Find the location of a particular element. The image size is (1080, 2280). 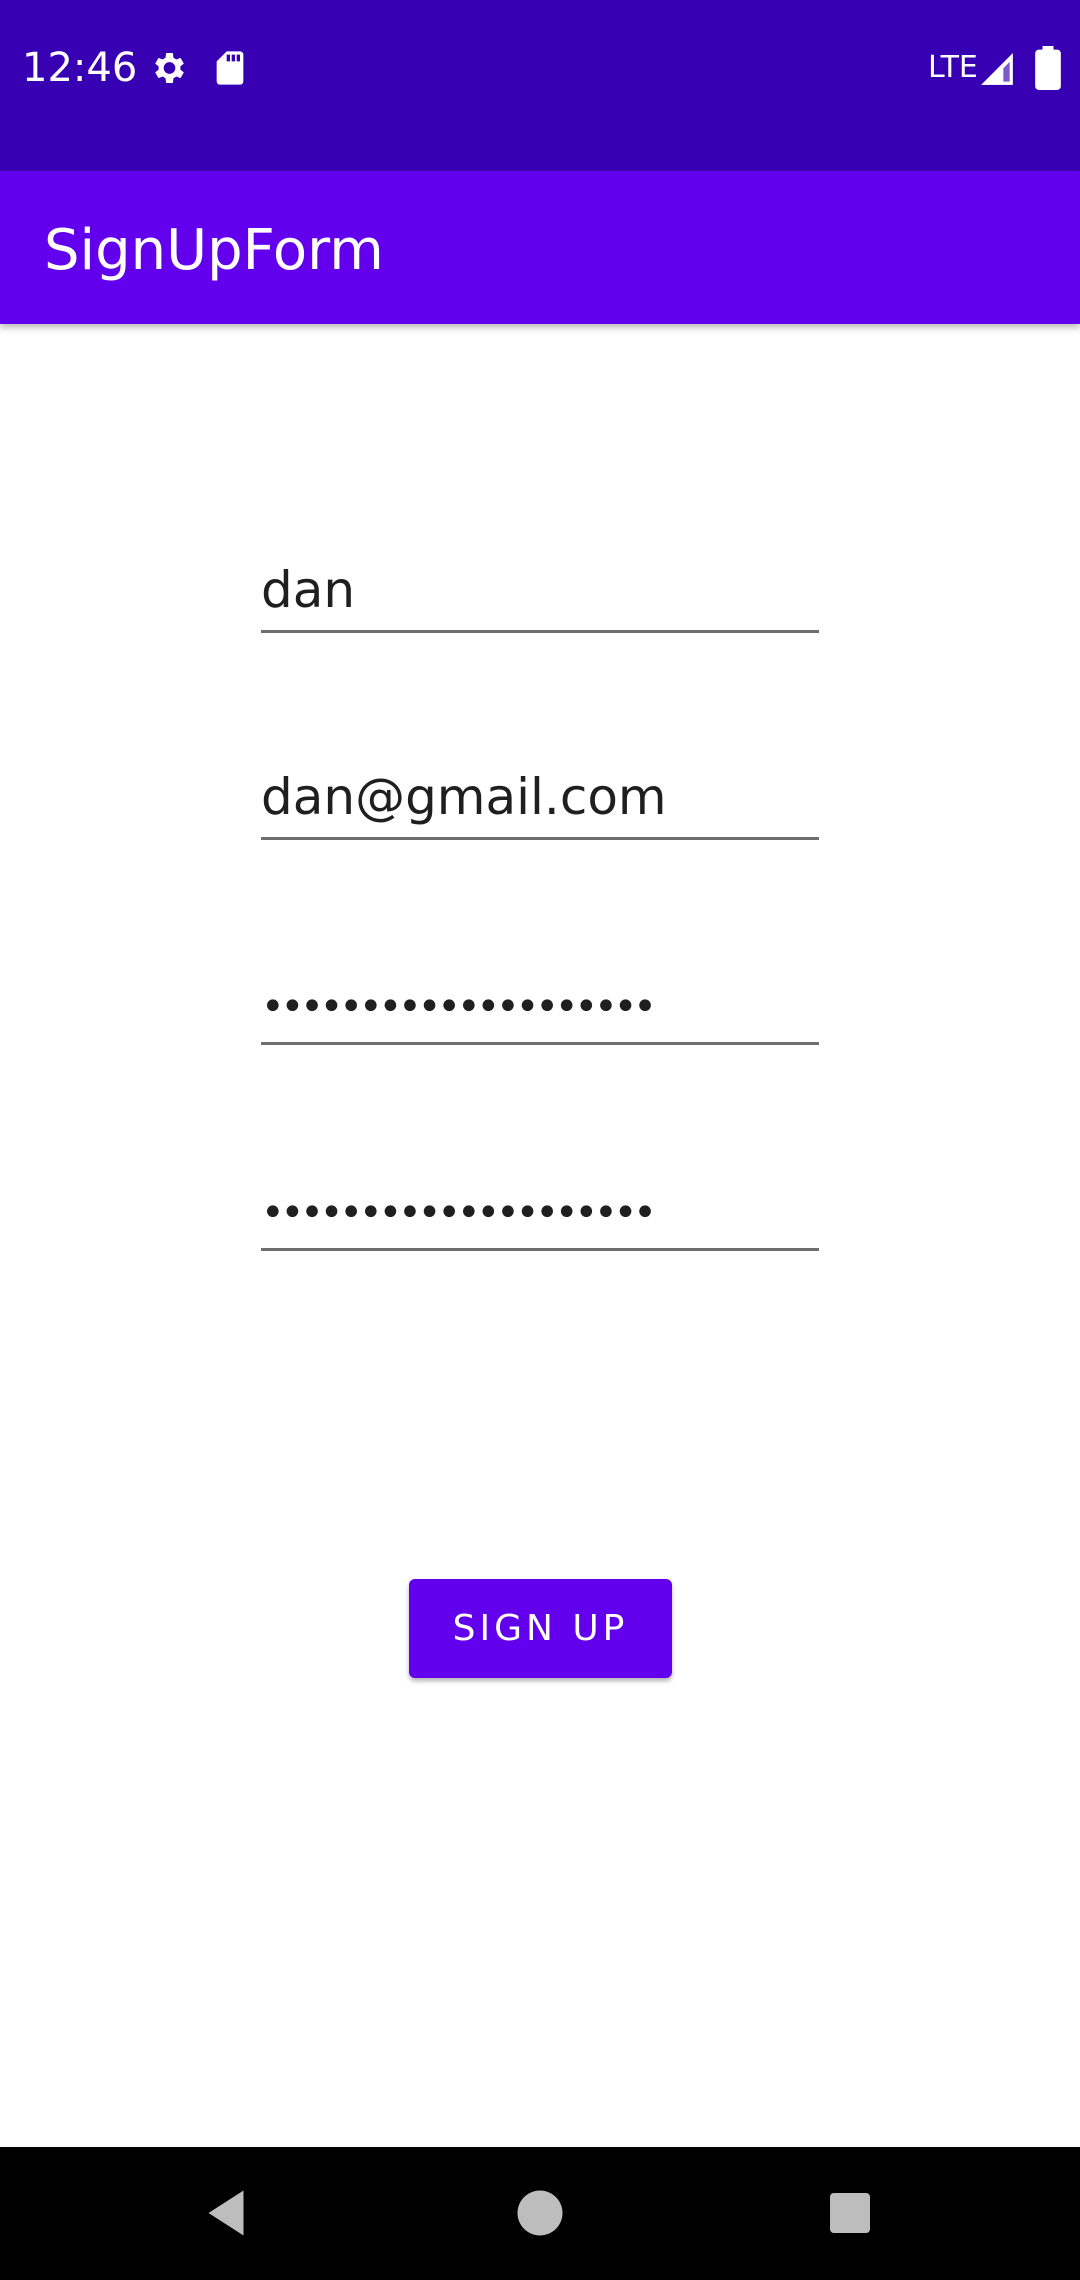

email-field: dan@gmail.com is located at coordinates (540, 795).